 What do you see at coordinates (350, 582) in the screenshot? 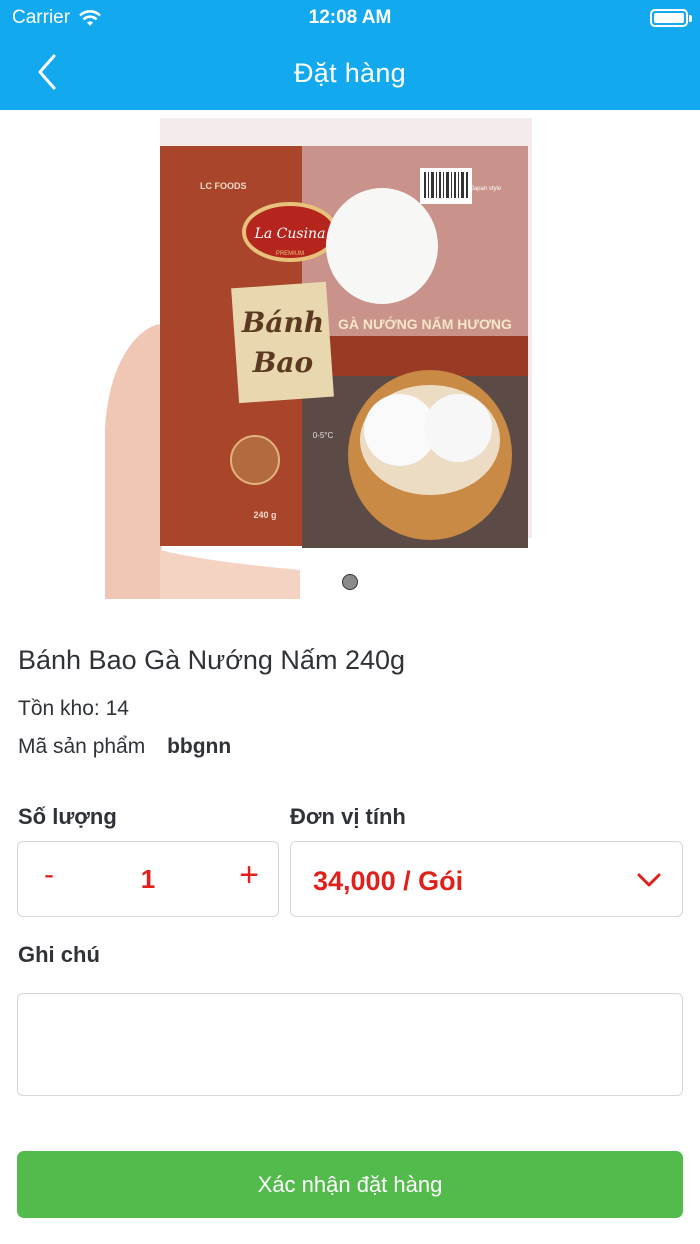
I see `carousel-page-indicator` at bounding box center [350, 582].